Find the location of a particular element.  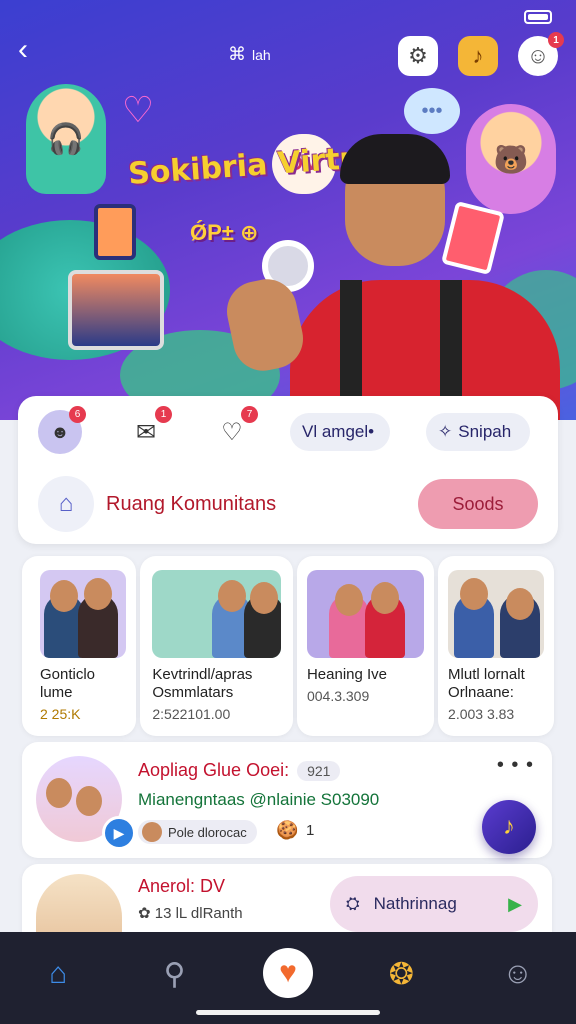

profile-icon: ☺ is located at coordinates (518, 973).